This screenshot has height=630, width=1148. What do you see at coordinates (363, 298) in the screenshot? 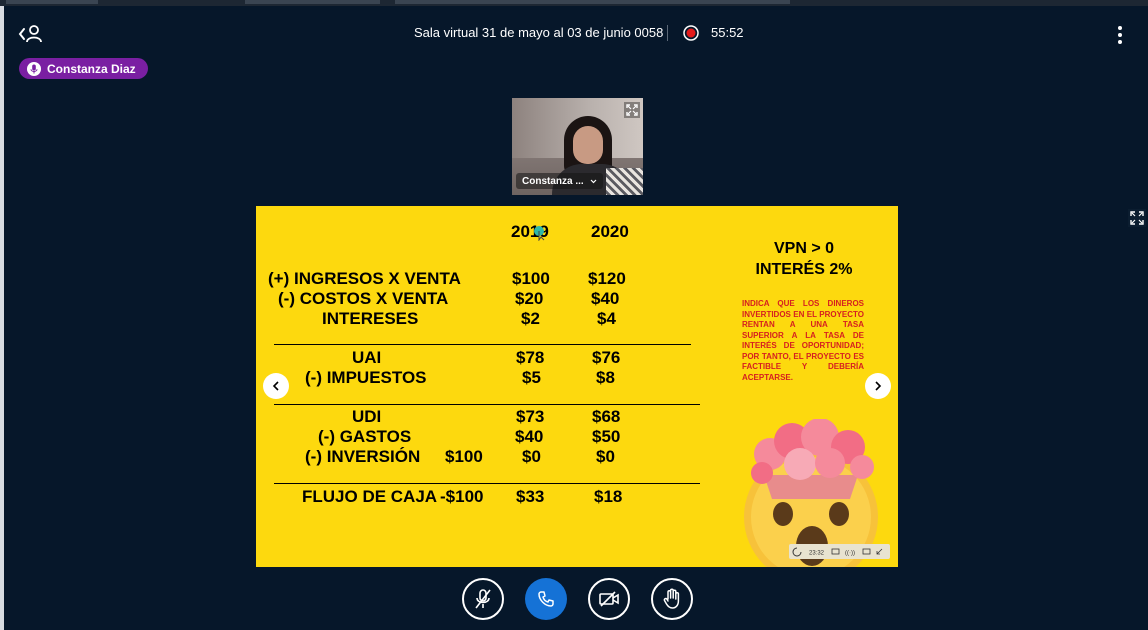
I see `row-label: (-) COSTOS X VENTA` at bounding box center [363, 298].